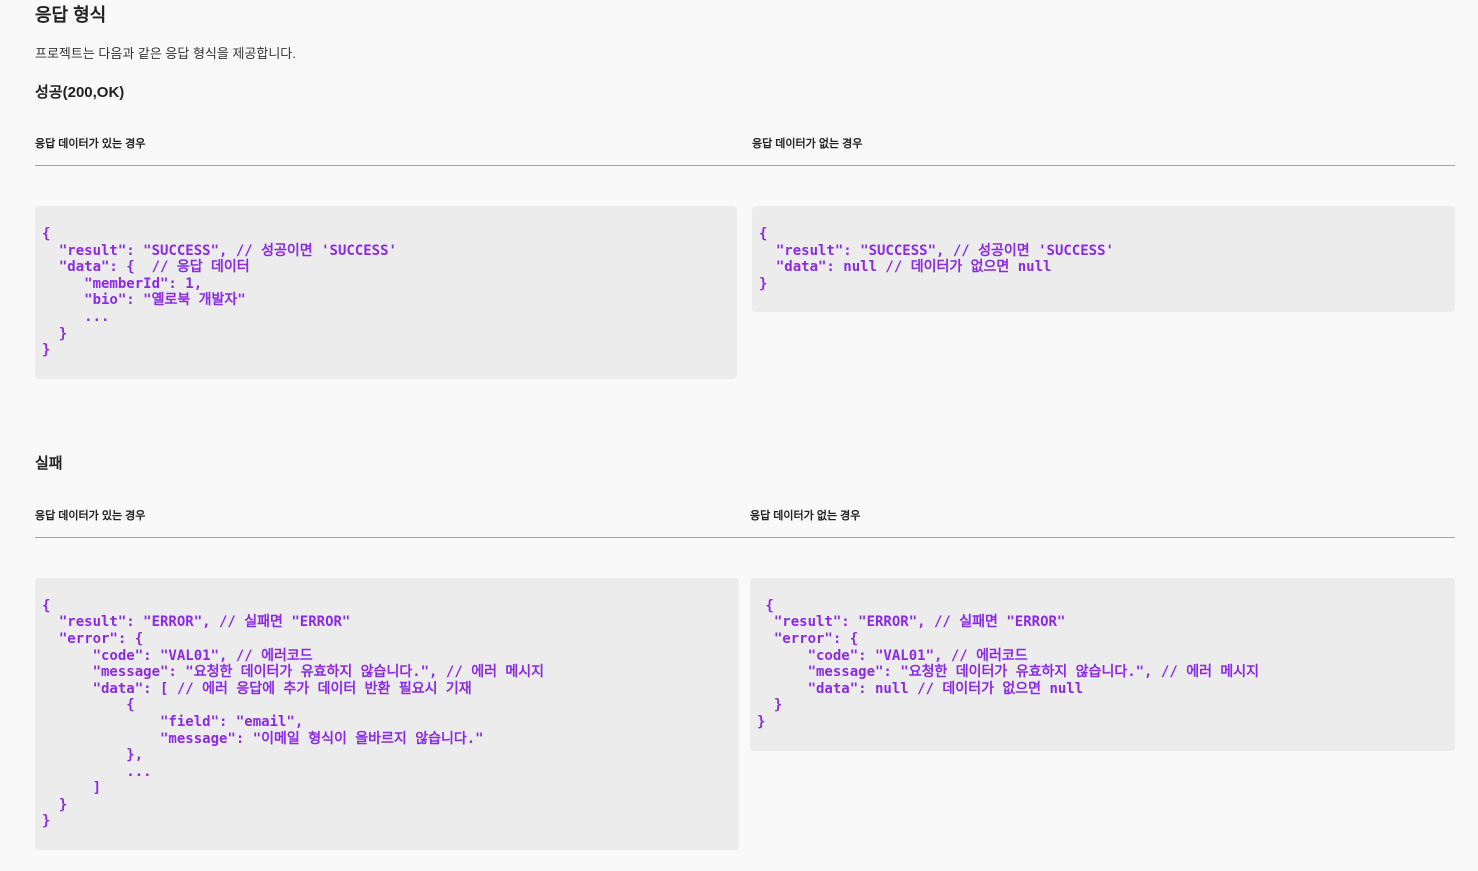 This screenshot has width=1478, height=871. I want to click on section-heading-failure: 실패, so click(49, 463).